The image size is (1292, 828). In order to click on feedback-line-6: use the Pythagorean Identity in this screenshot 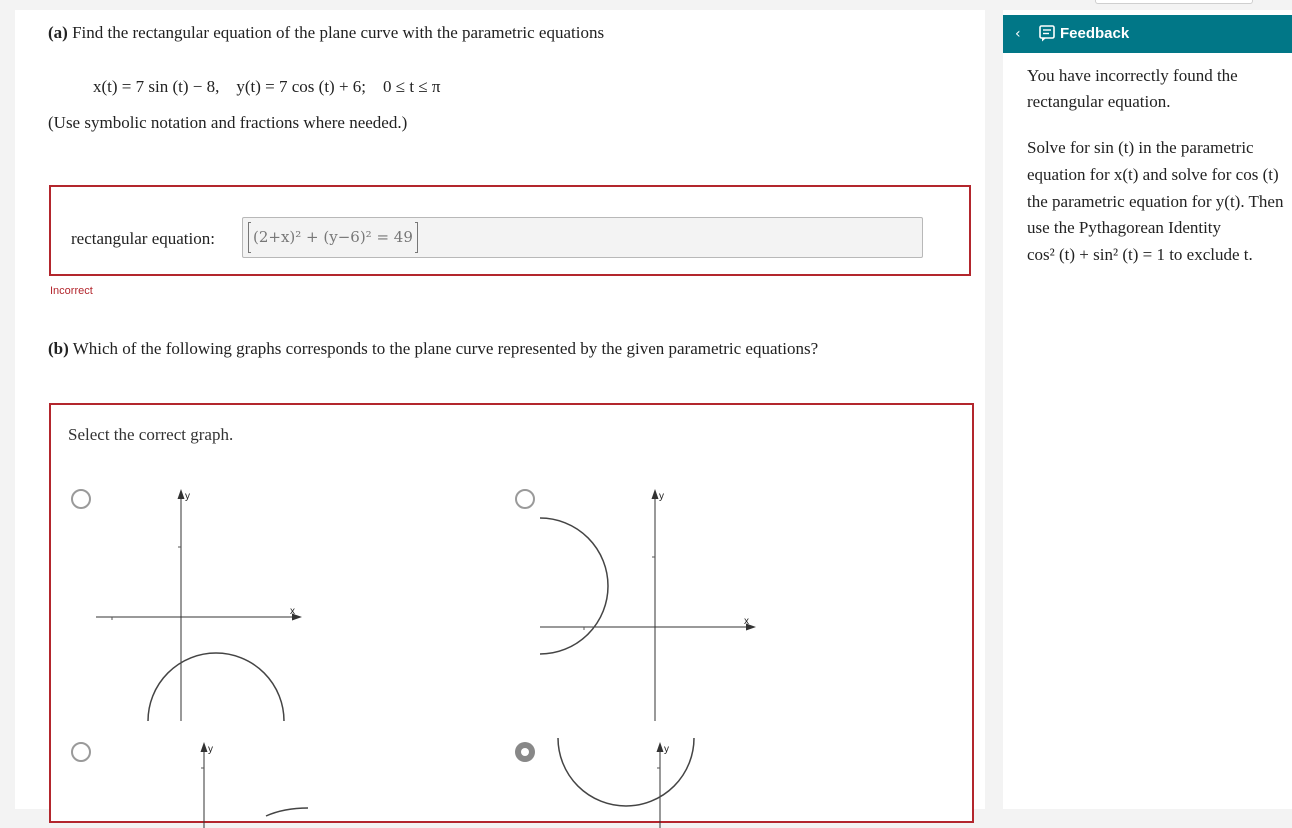, I will do `click(1124, 227)`.